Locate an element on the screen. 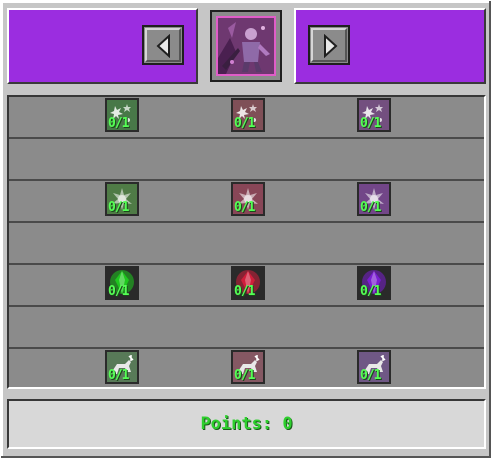 The height and width of the screenshot is (459, 492). prev-page-button is located at coordinates (163, 45).